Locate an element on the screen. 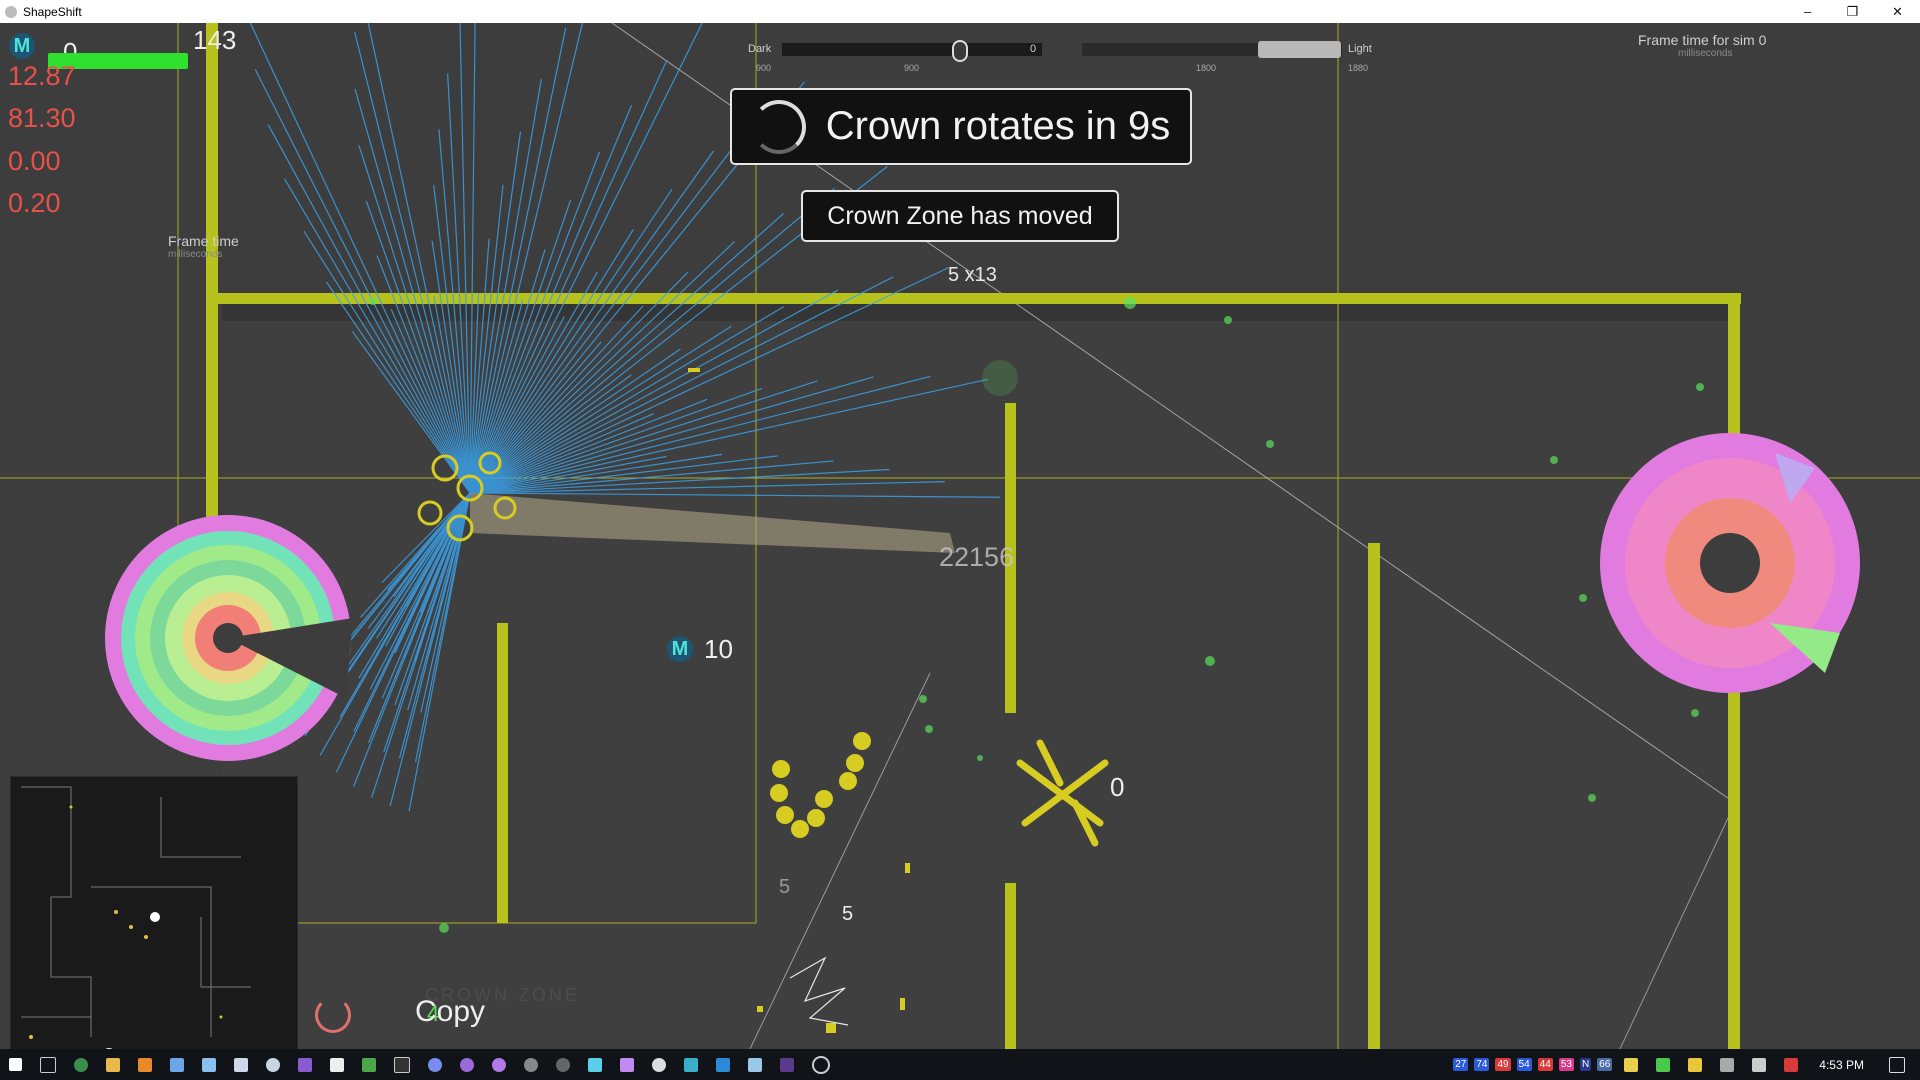  app-icon-v is located at coordinates (337, 1064).